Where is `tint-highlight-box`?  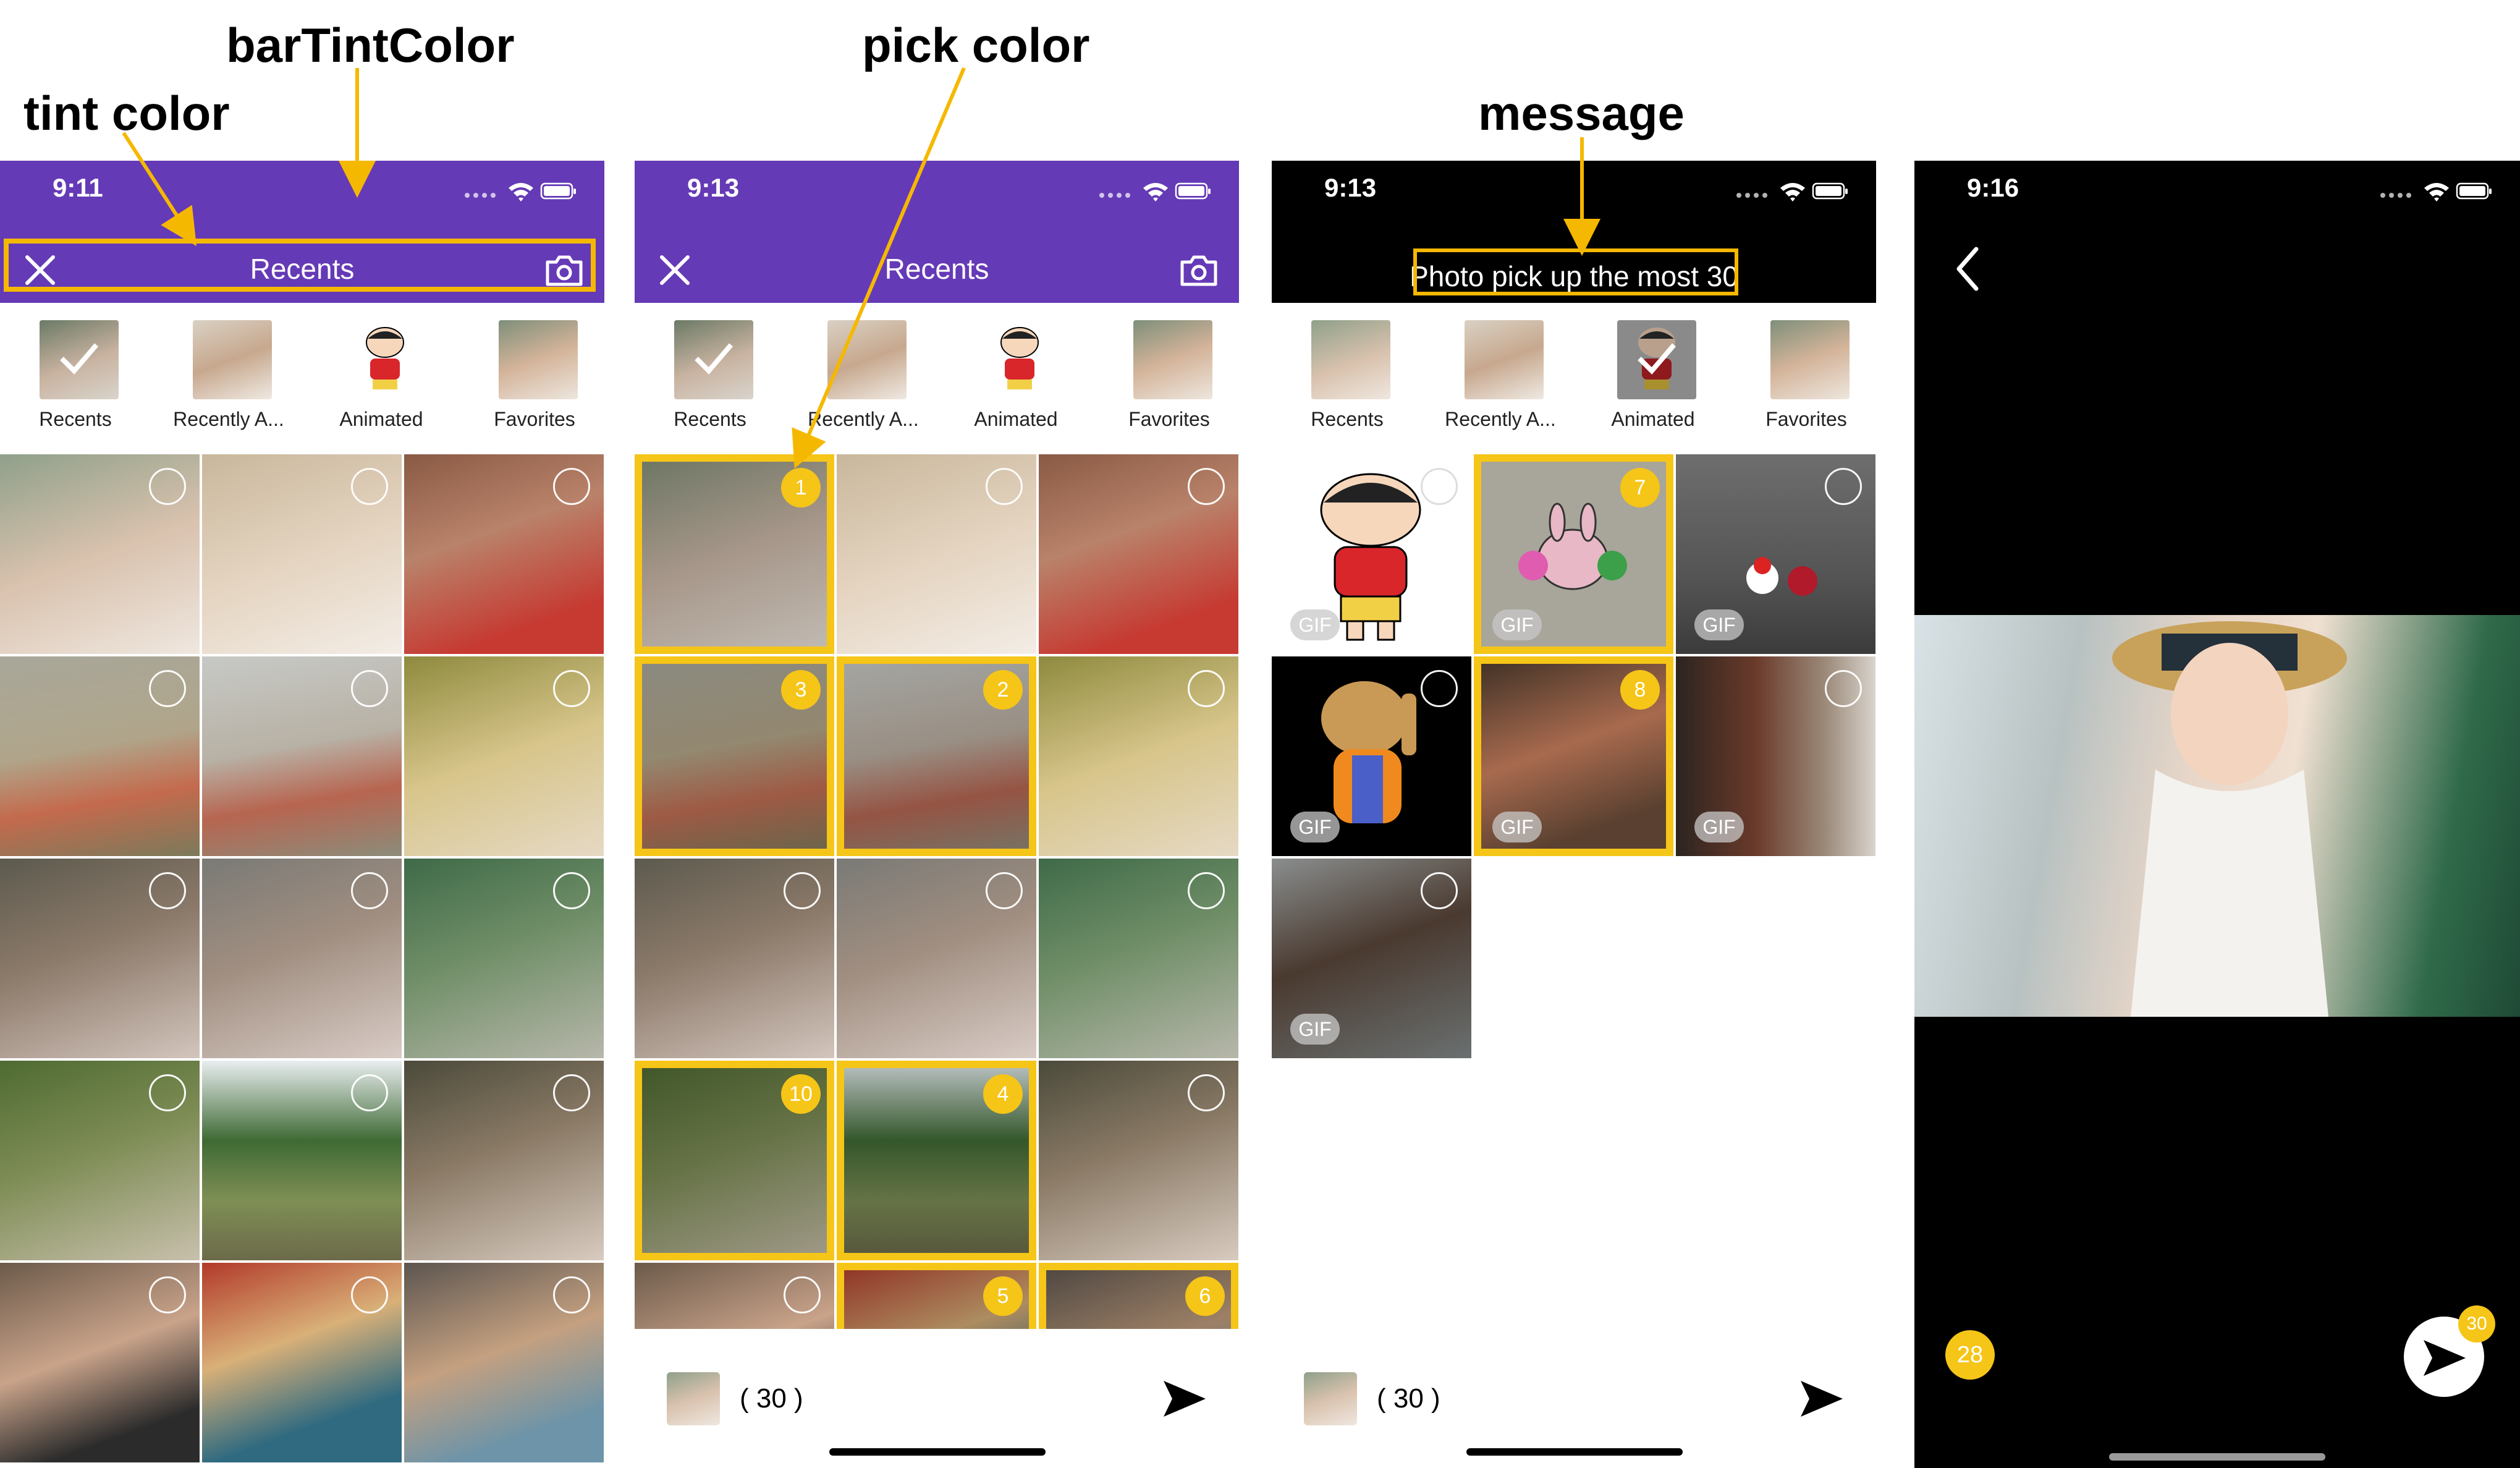 tint-highlight-box is located at coordinates (300, 265).